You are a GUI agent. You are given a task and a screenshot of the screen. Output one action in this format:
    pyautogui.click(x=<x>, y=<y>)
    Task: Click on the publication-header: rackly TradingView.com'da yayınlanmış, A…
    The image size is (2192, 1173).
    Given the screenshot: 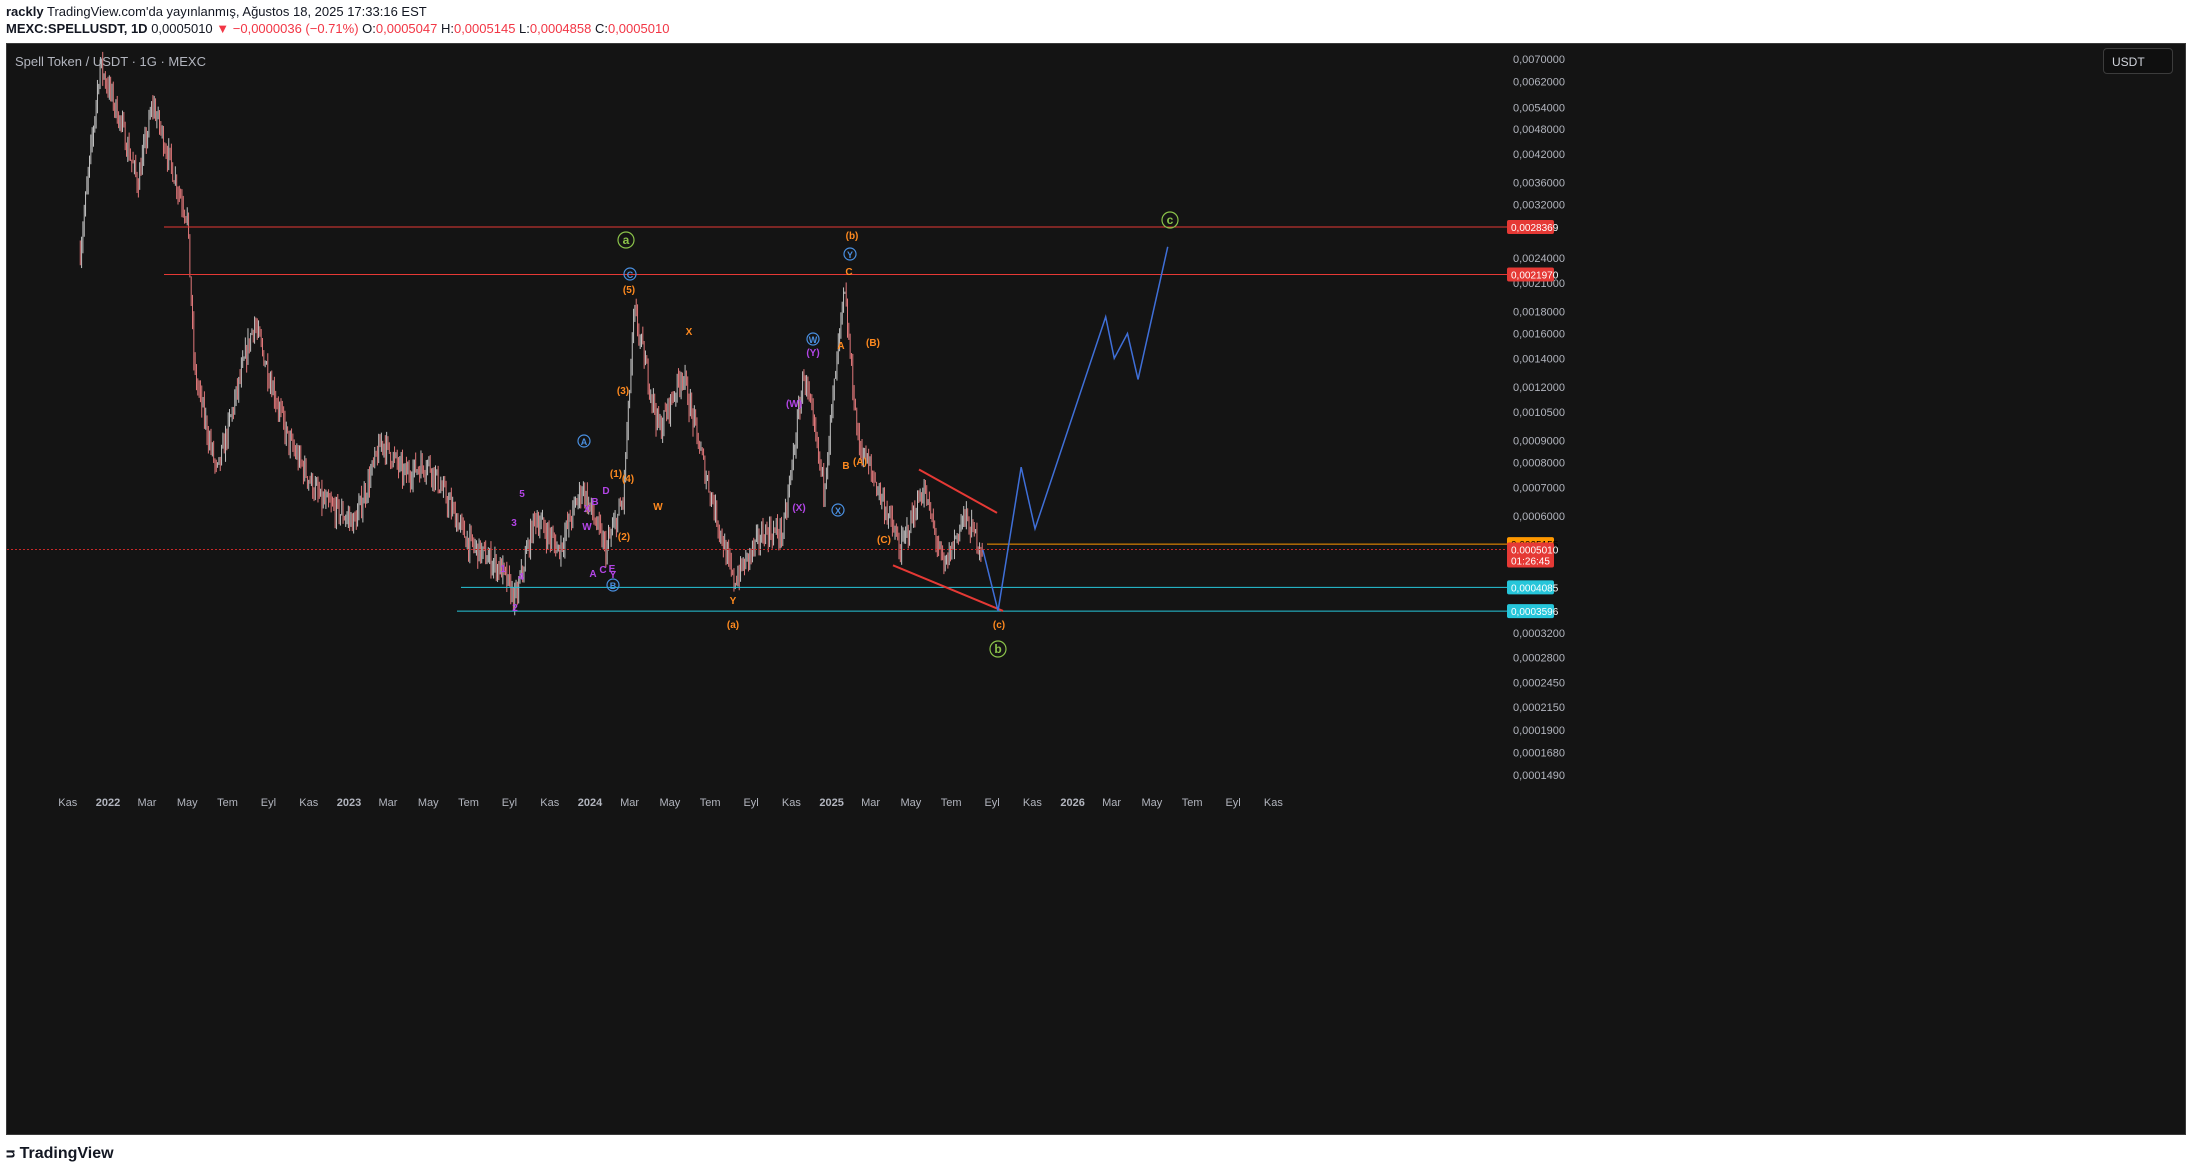 What is the action you would take?
    pyautogui.click(x=1096, y=21)
    